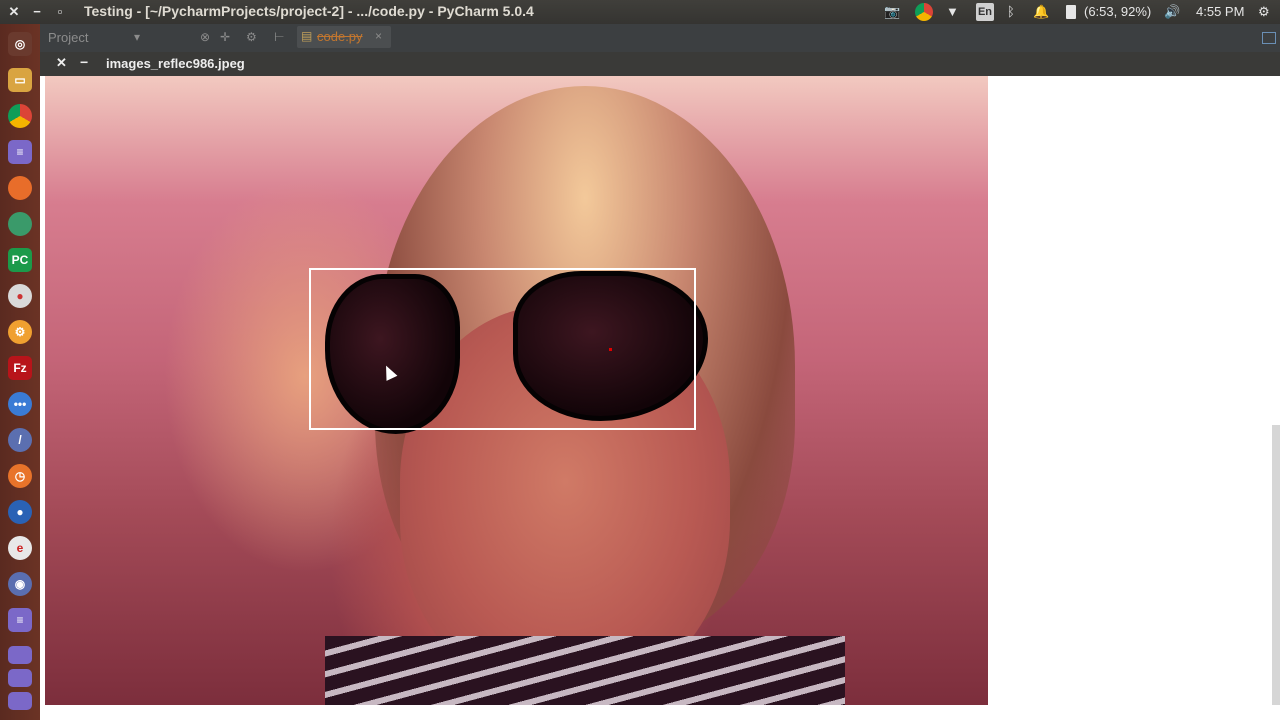 The height and width of the screenshot is (720, 1280). I want to click on pycharm-icon: PC, so click(20, 260).